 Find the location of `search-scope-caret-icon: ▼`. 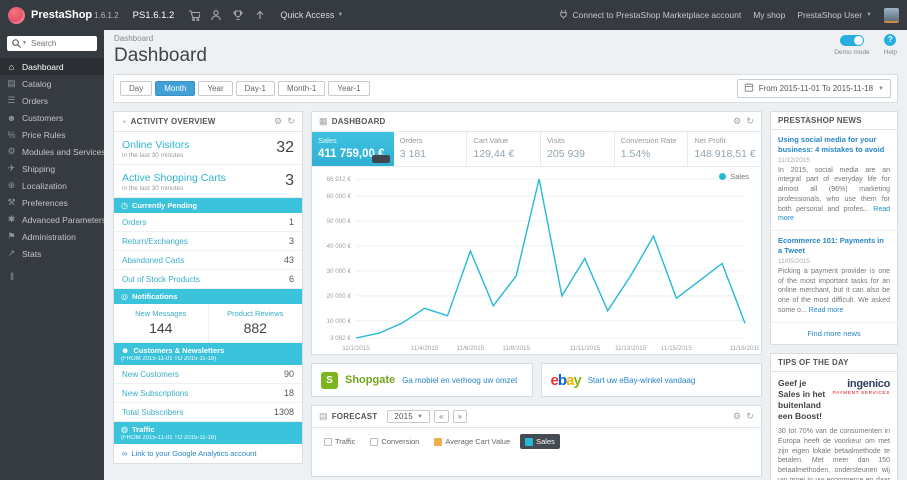

search-scope-caret-icon: ▼ is located at coordinates (24, 43).